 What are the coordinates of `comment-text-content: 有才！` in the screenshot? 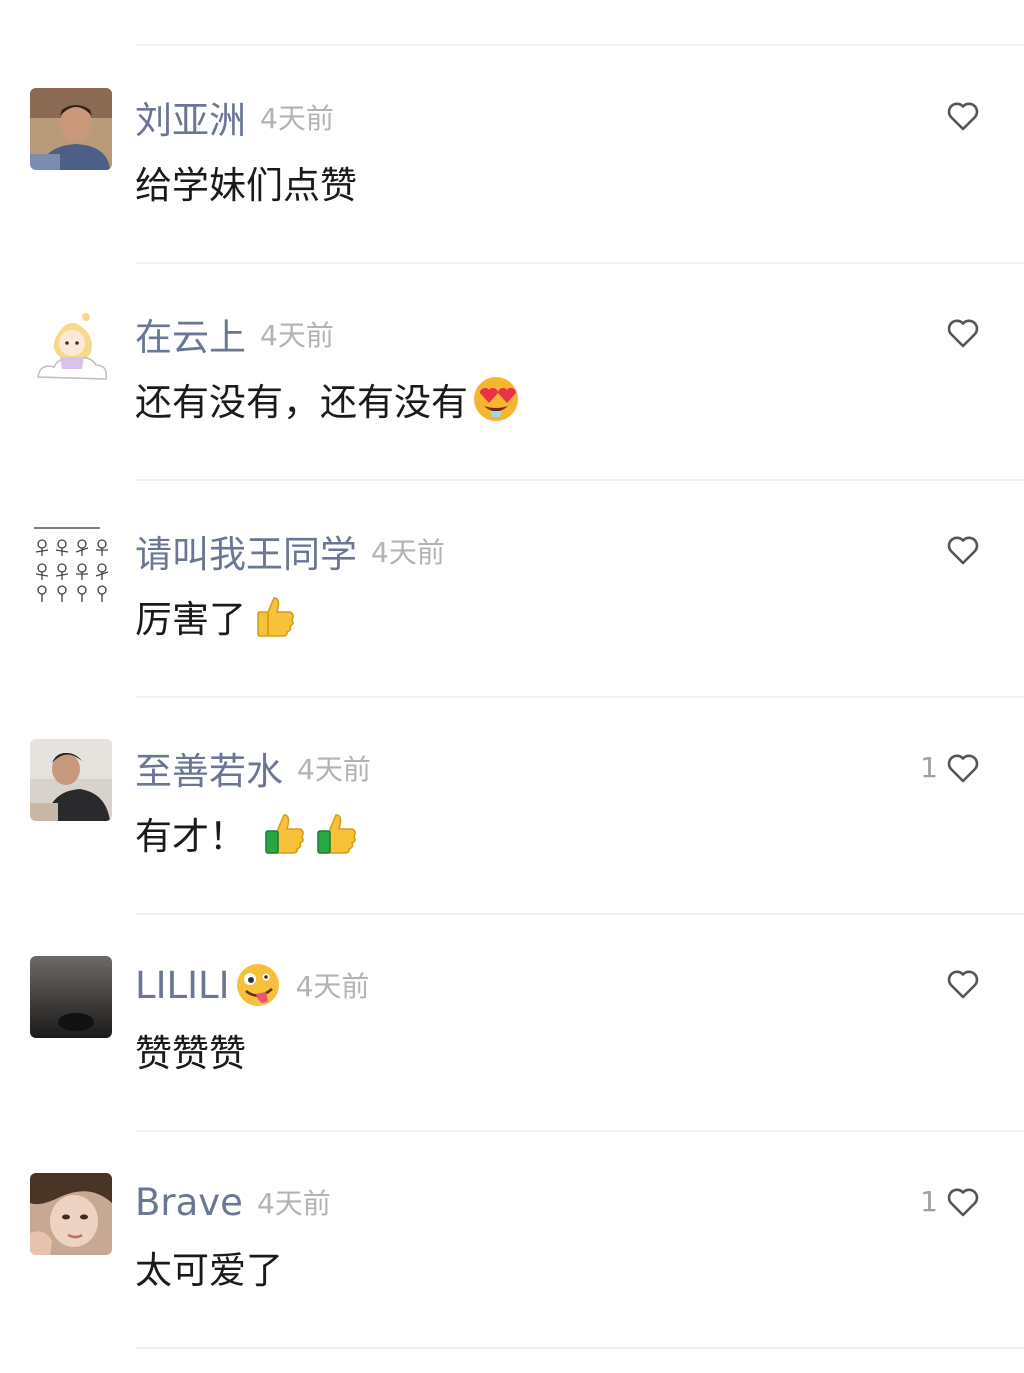 It's located at (190, 836).